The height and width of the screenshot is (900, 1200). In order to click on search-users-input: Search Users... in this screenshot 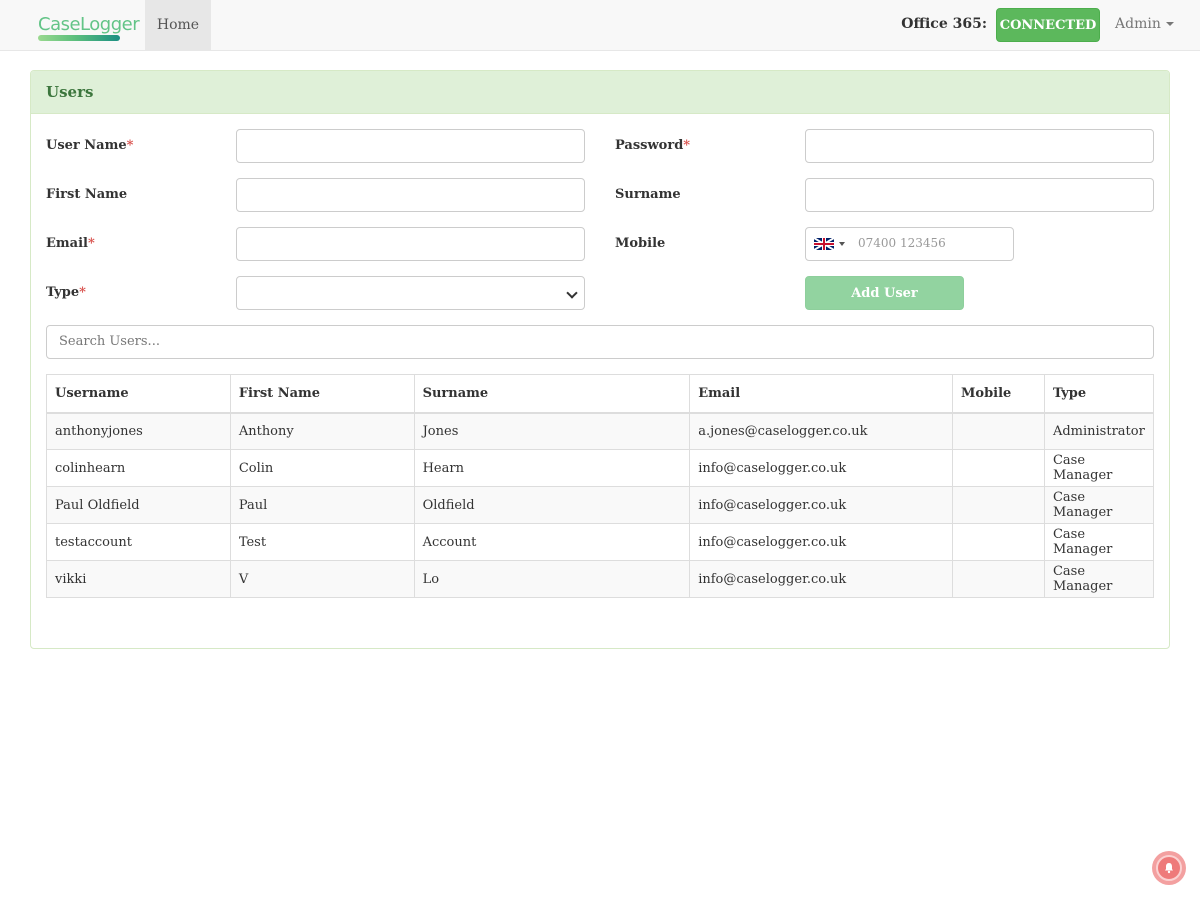, I will do `click(600, 342)`.